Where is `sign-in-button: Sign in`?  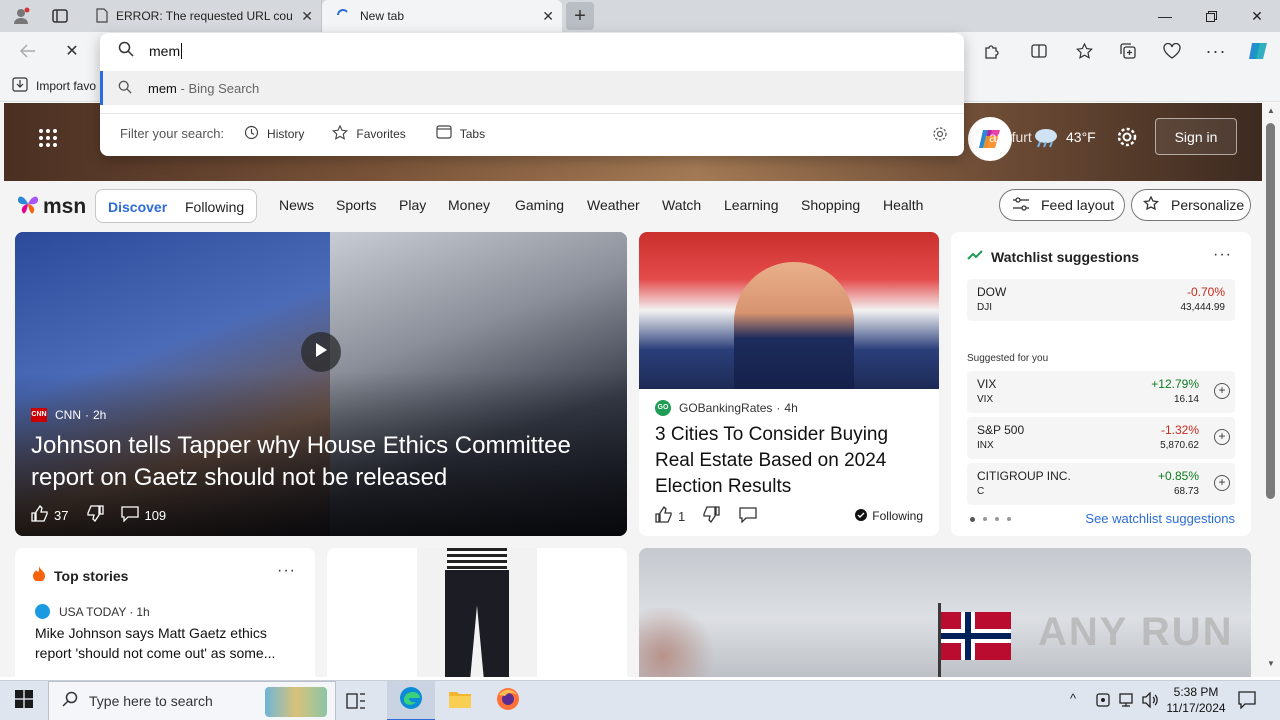 sign-in-button: Sign in is located at coordinates (1196, 136).